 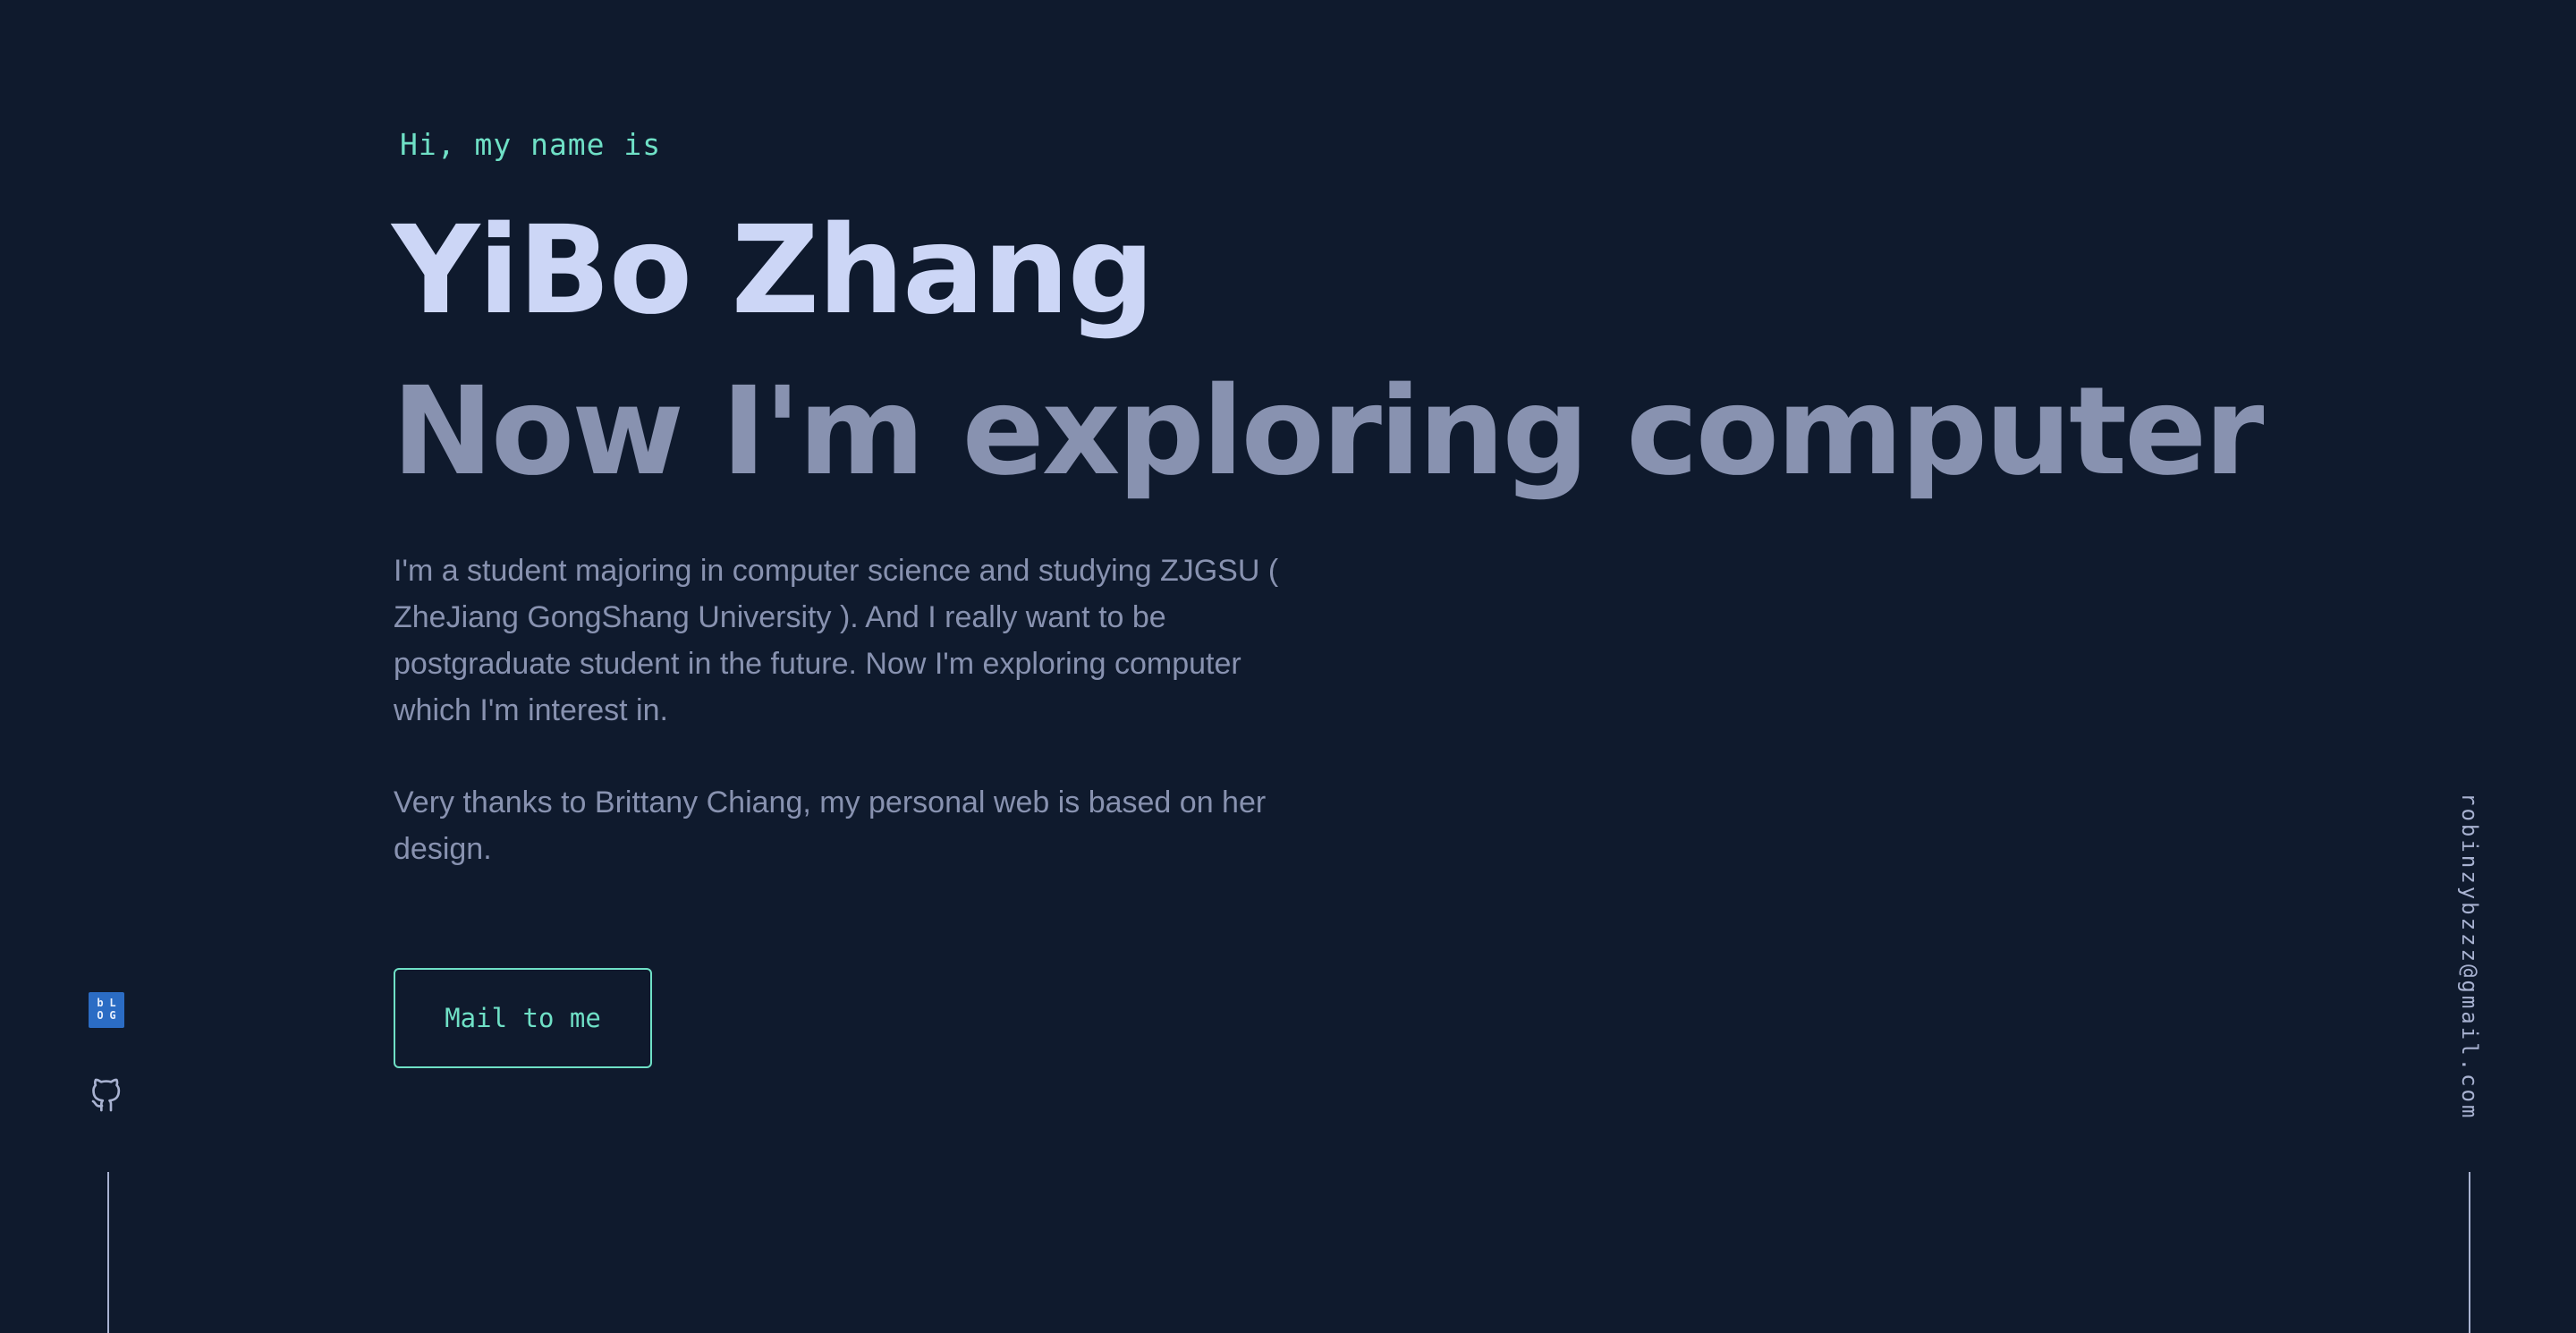 What do you see at coordinates (531, 144) in the screenshot?
I see `intro-greeting: Hi, my name is` at bounding box center [531, 144].